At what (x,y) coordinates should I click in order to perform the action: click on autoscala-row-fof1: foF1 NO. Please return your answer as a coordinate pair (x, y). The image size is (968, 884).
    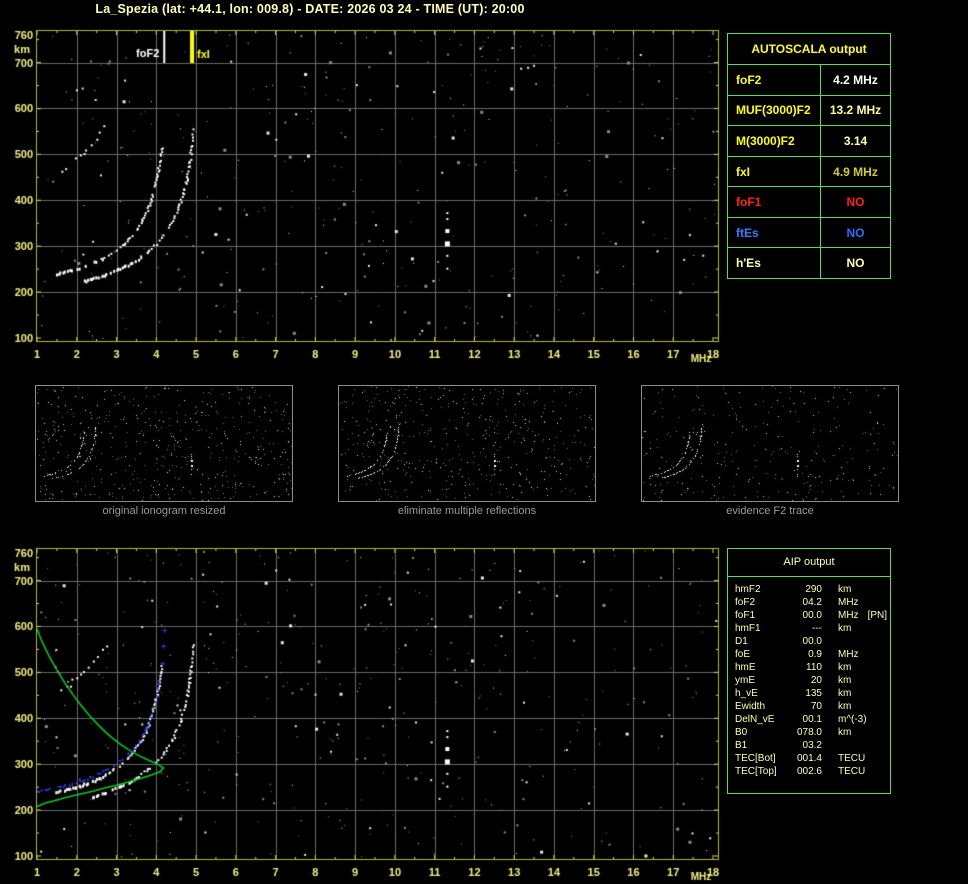
    Looking at the image, I should click on (809, 202).